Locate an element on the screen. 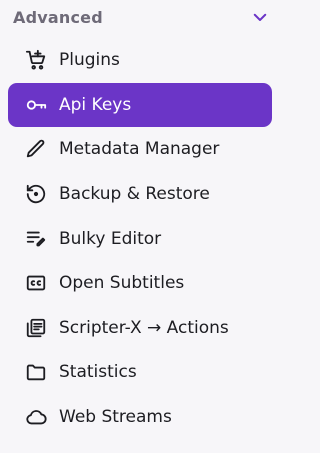 The image size is (320, 453). menu-item-web-streams: Web Streams is located at coordinates (140, 417).